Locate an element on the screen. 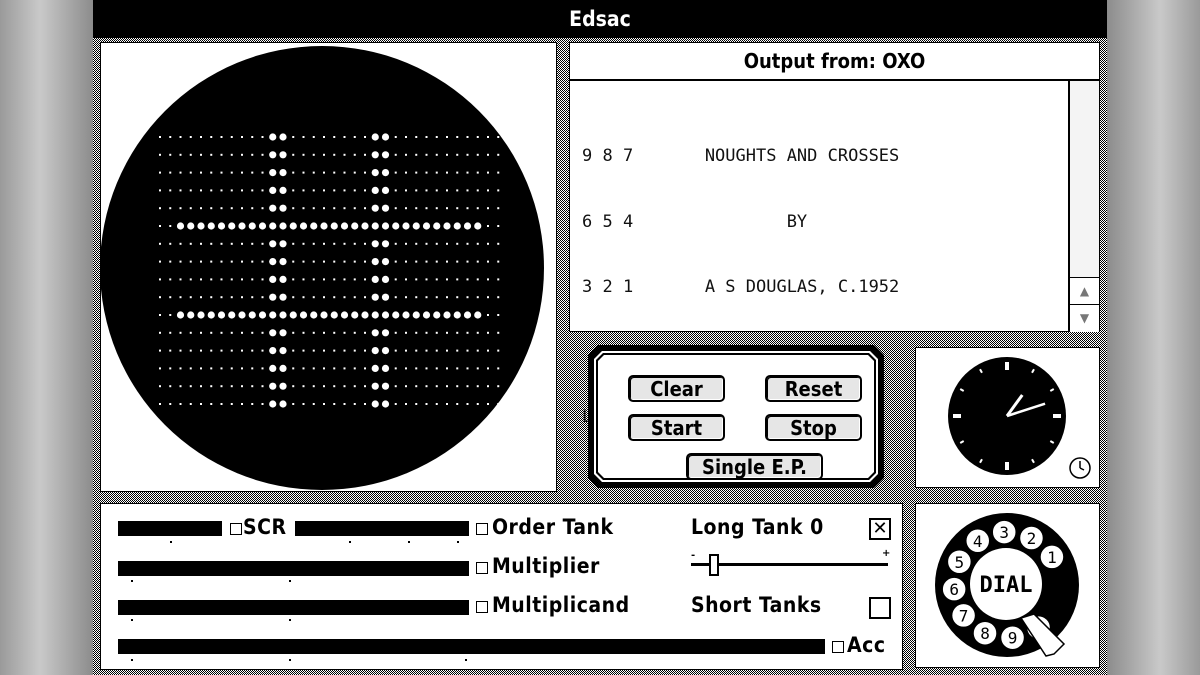  dial-hole-8: 8 is located at coordinates (985, 633).